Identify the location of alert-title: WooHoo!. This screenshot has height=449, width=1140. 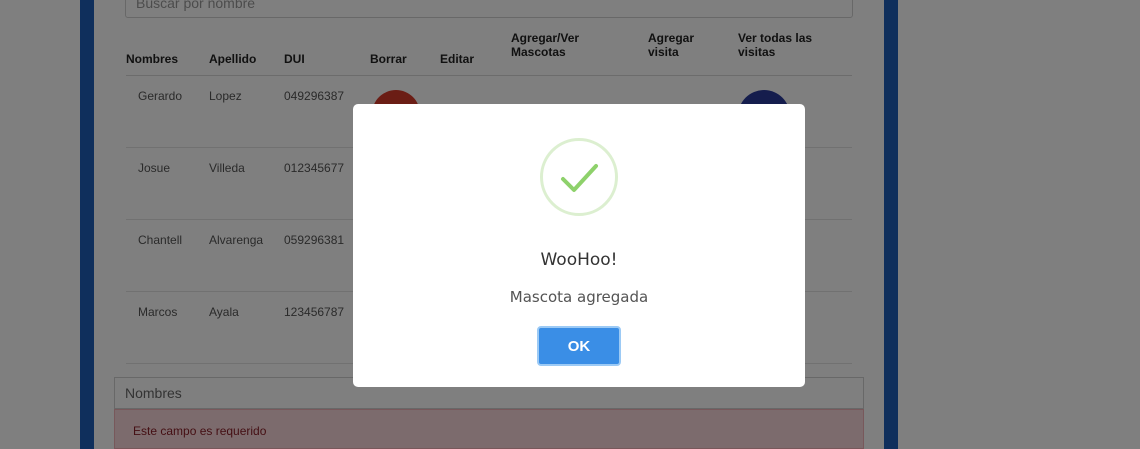
(579, 260).